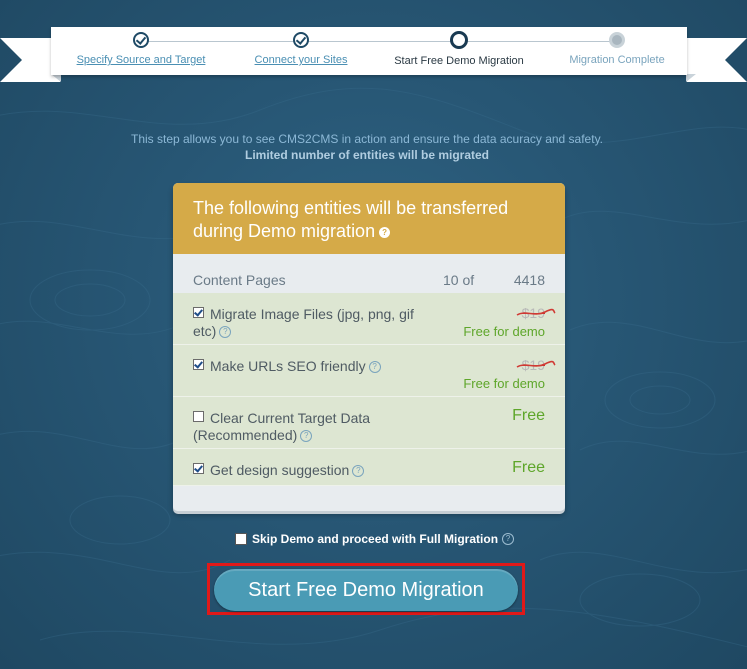 The width and height of the screenshot is (747, 669). Describe the element at coordinates (308, 470) in the screenshot. I see `option-label: Get design suggestion?` at that location.